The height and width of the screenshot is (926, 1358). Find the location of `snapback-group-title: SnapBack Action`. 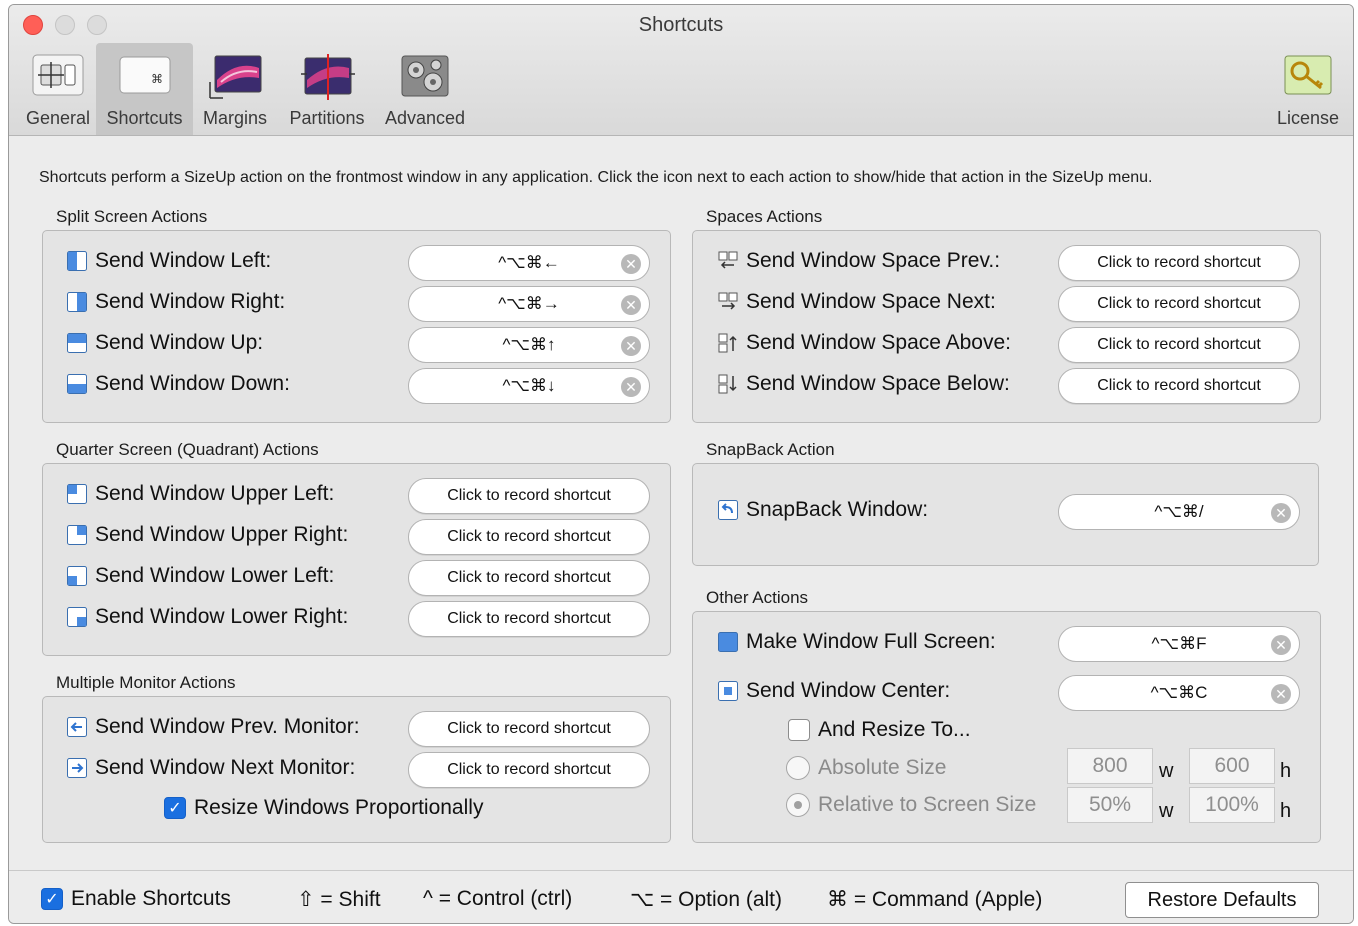

snapback-group-title: SnapBack Action is located at coordinates (770, 449).